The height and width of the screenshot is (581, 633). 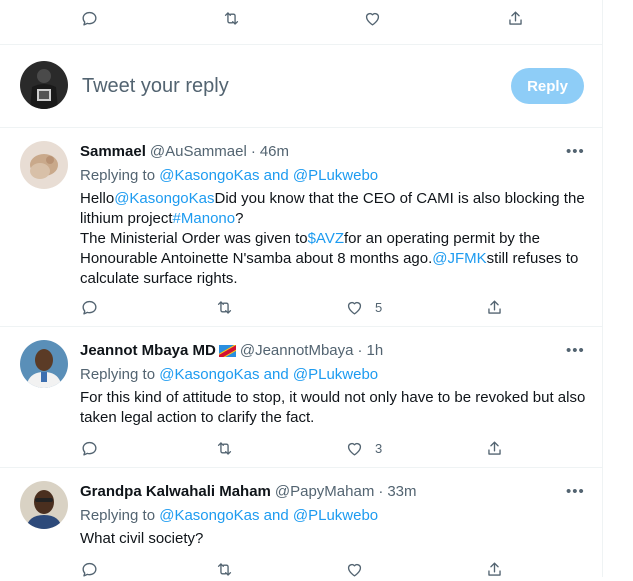 What do you see at coordinates (459, 258) in the screenshot?
I see `tweet-link: @JFMK` at bounding box center [459, 258].